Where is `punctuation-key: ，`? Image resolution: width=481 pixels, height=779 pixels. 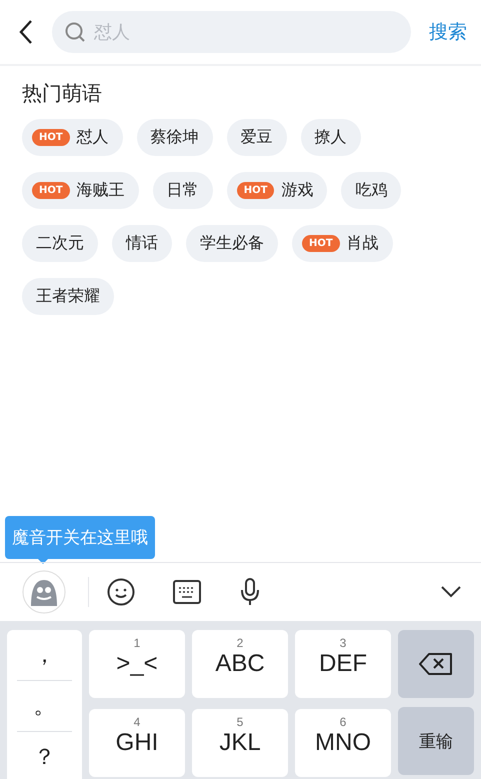 punctuation-key: ， is located at coordinates (44, 655).